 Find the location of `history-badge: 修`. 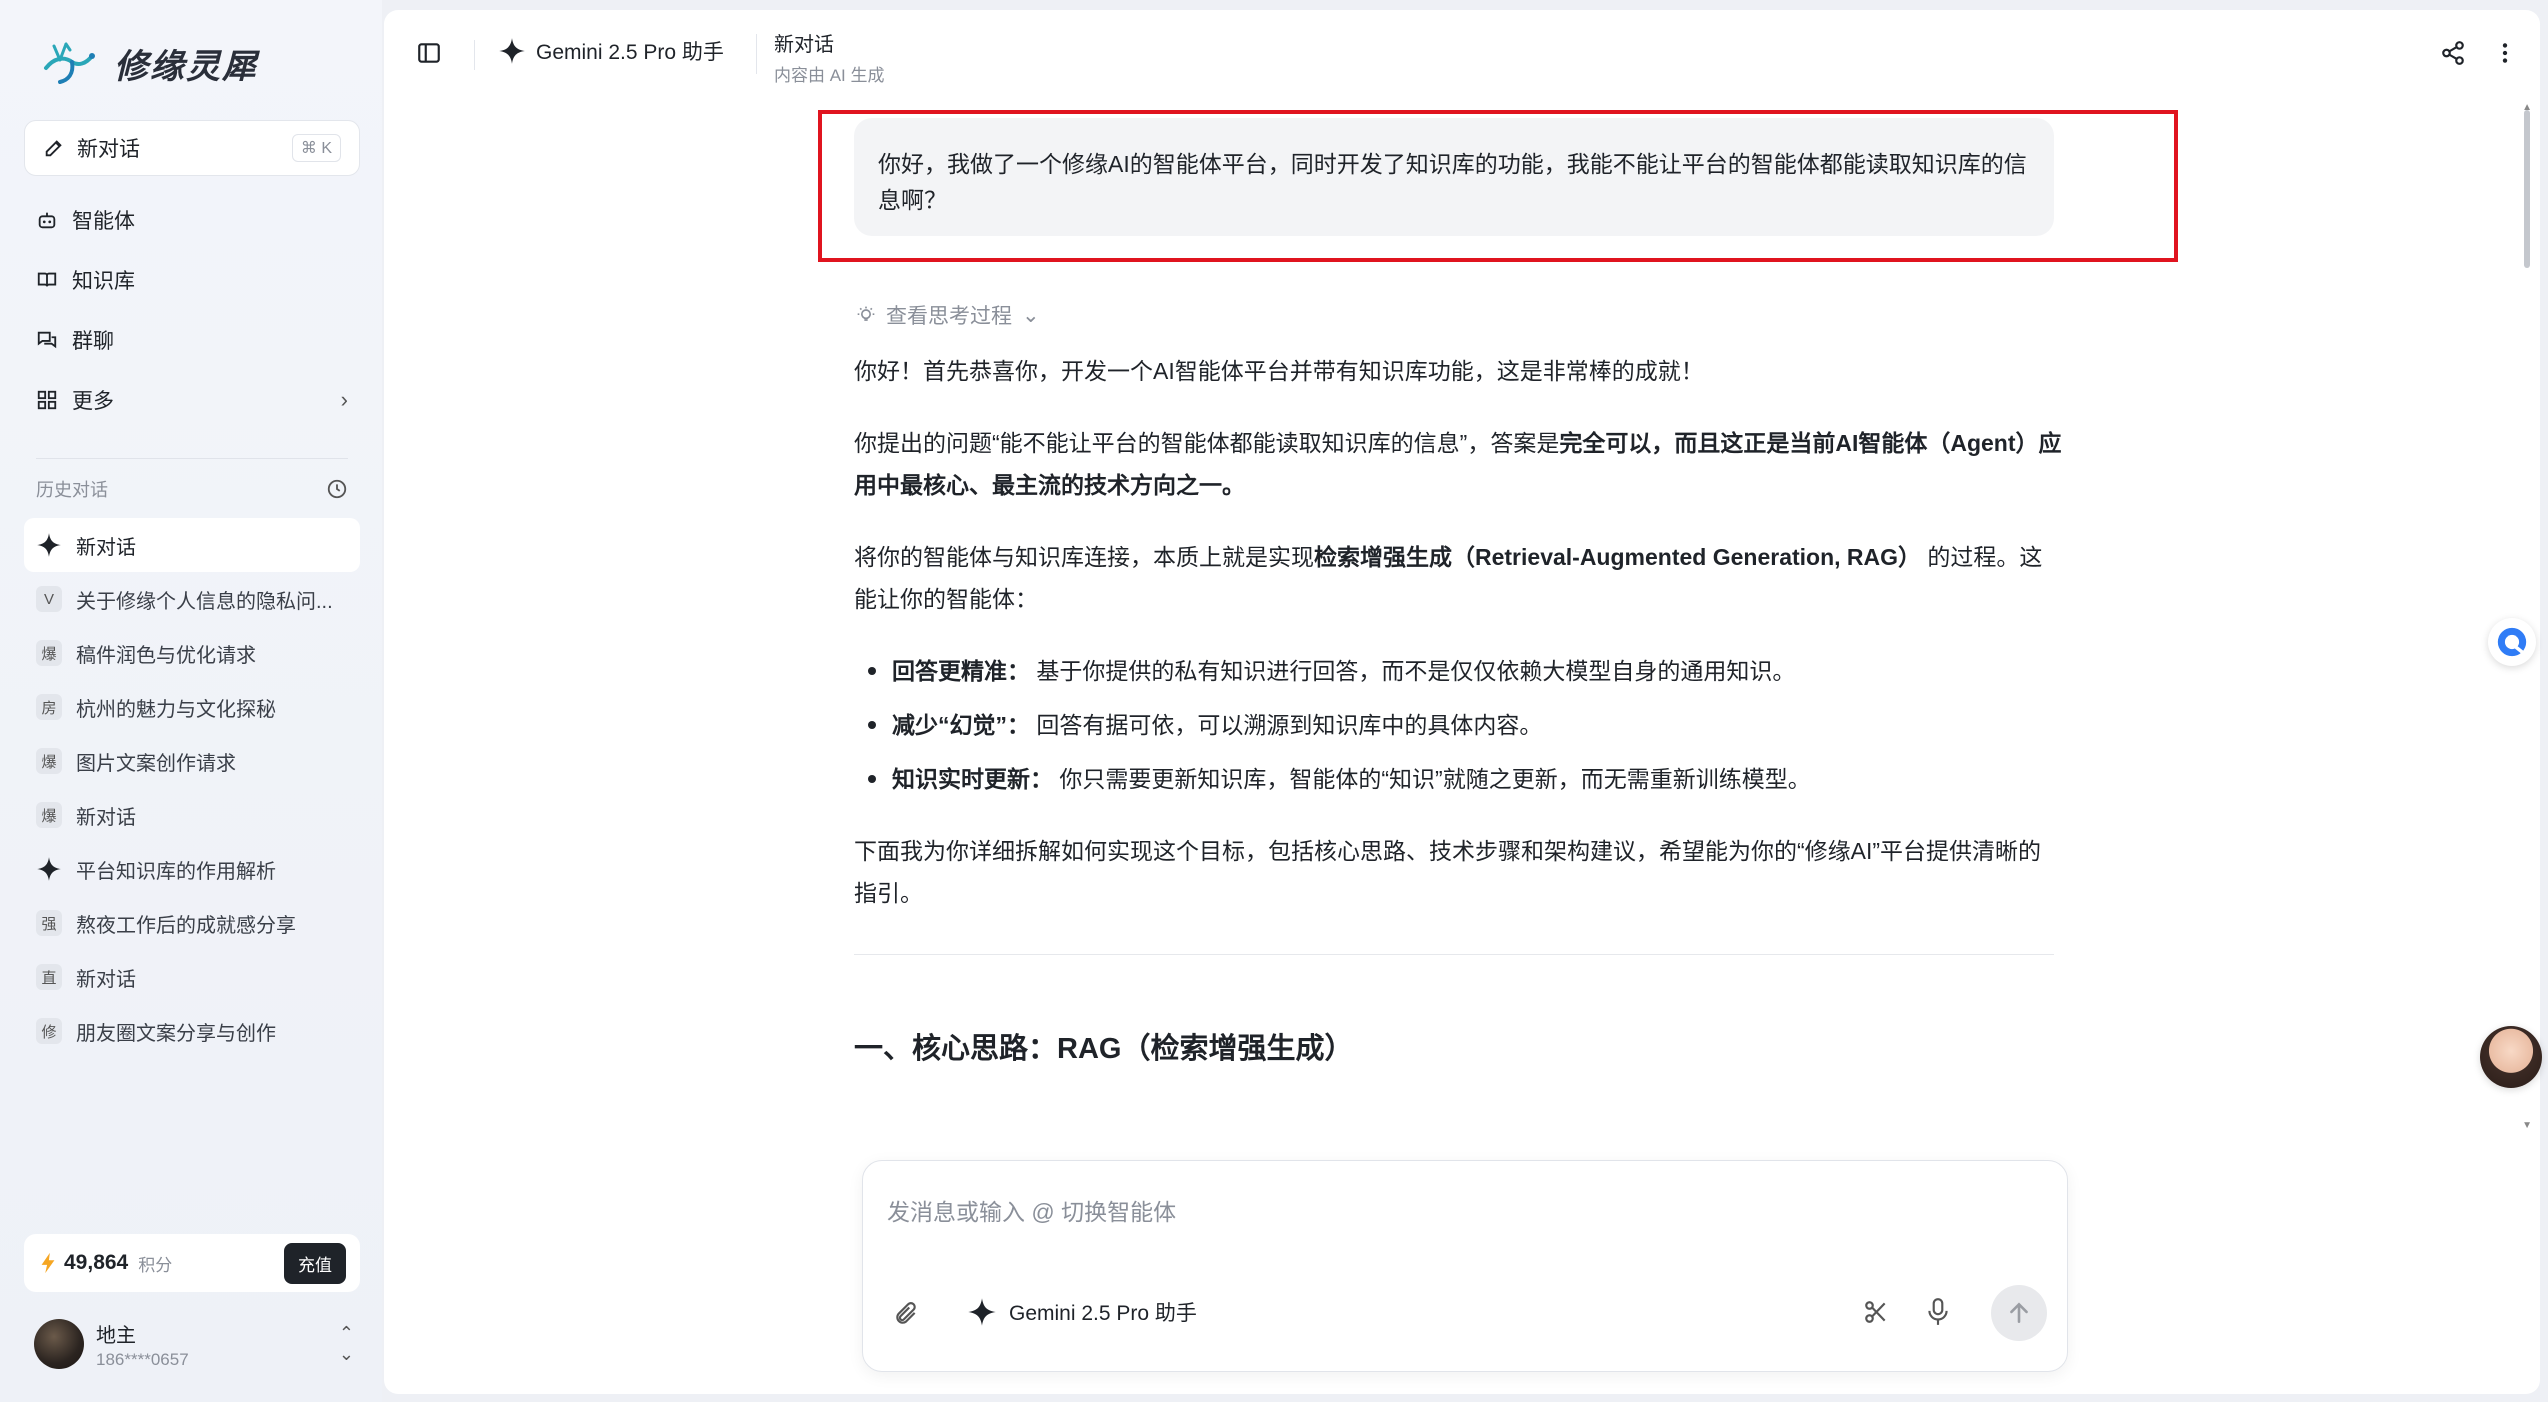

history-badge: 修 is located at coordinates (49, 1031).